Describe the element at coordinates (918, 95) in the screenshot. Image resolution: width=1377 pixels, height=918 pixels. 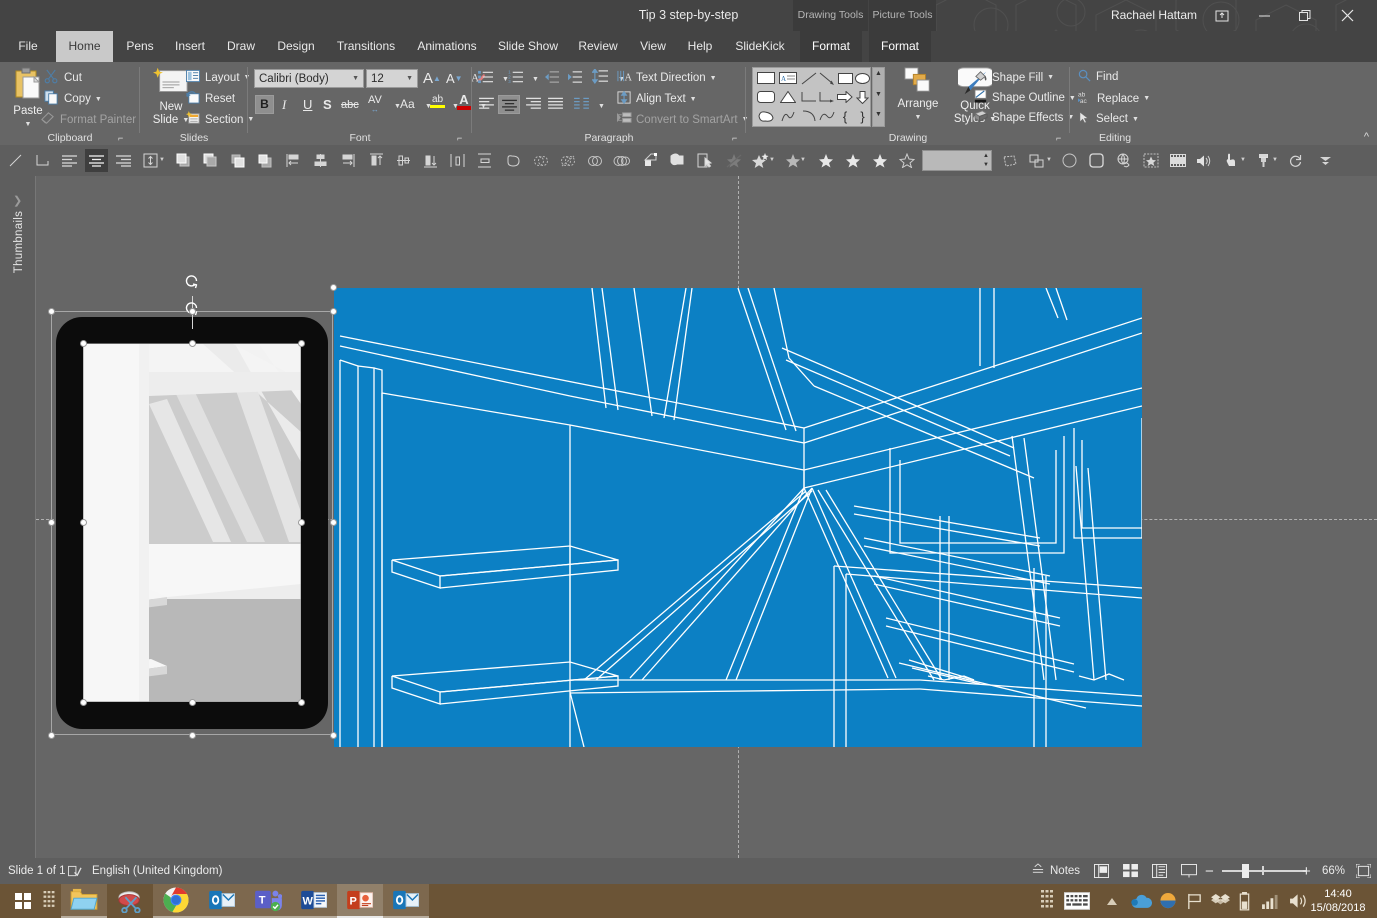
I see `arrange-button: Arrange ▼` at that location.